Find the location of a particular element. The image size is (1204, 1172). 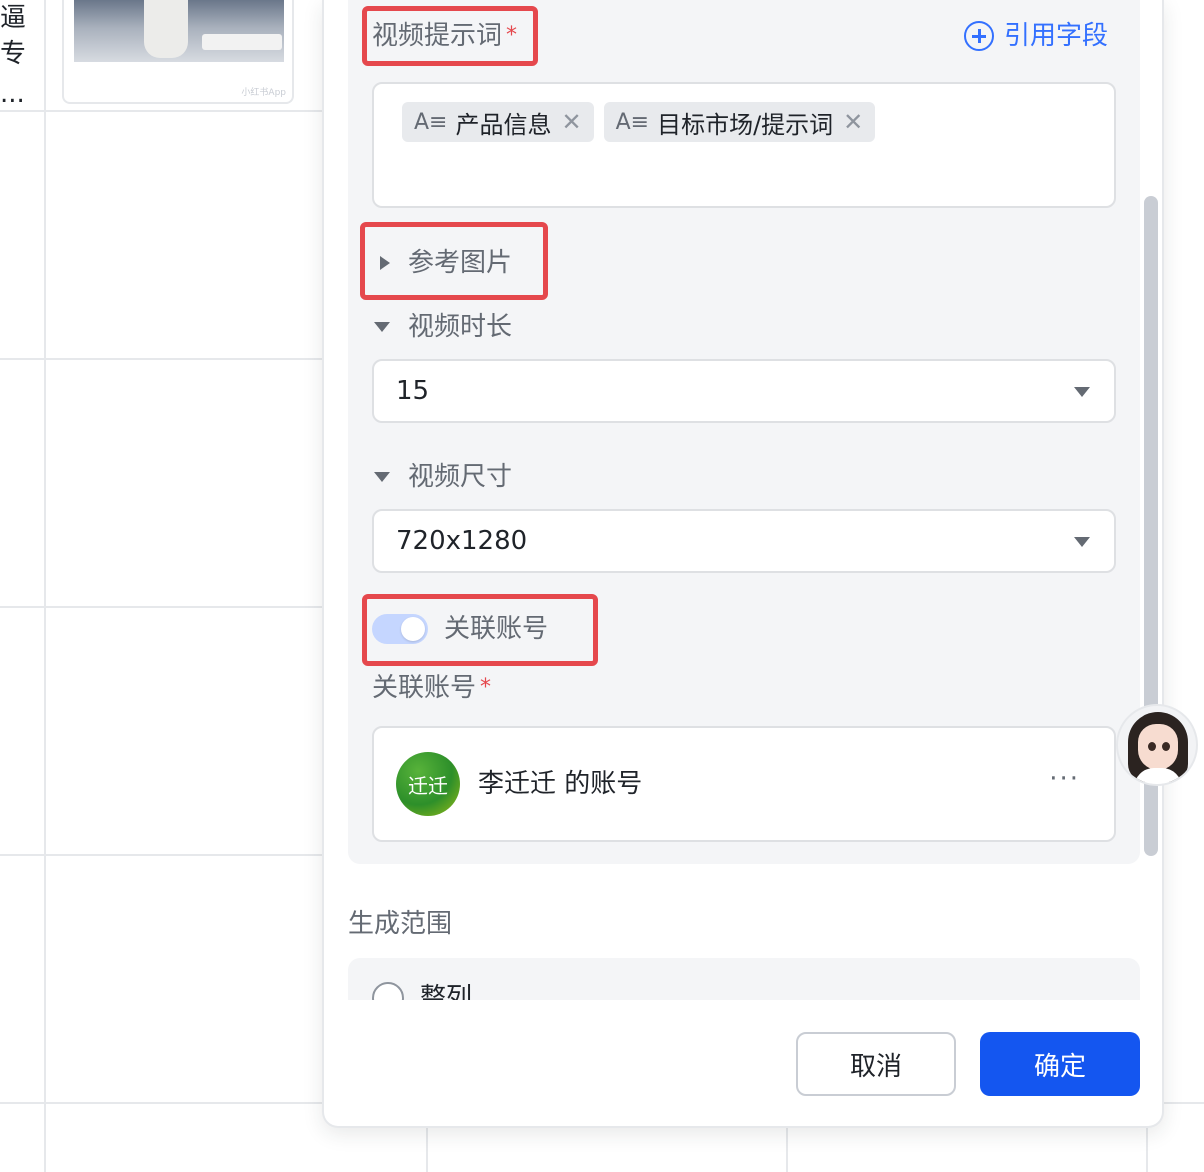

account-name: 李迁迁 的账号 is located at coordinates (560, 784).